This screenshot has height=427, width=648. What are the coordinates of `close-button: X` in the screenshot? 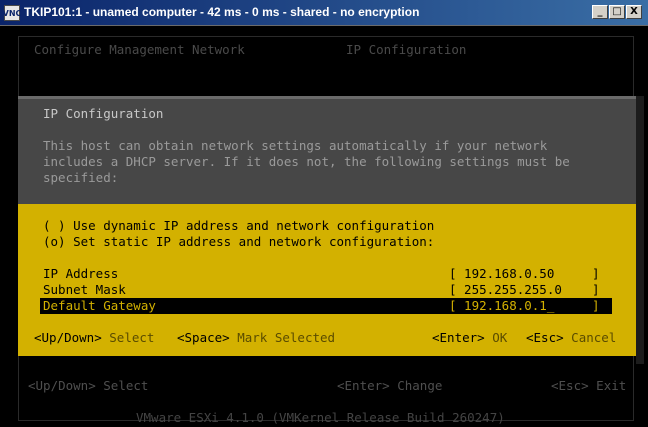 It's located at (634, 12).